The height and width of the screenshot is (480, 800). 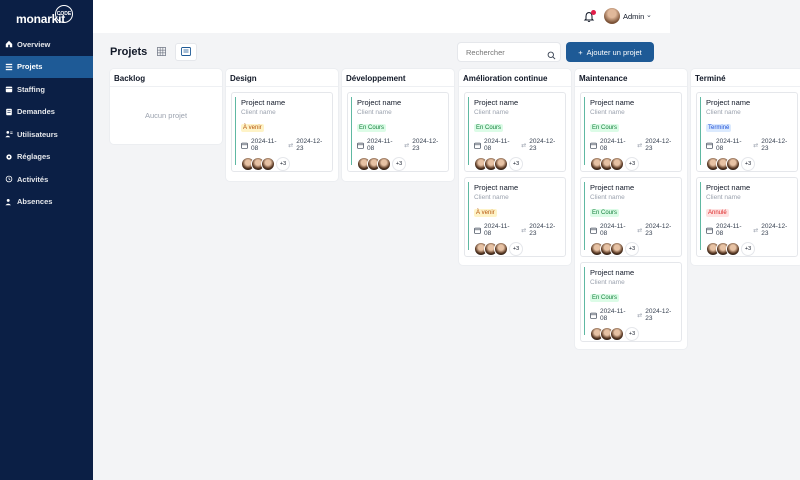 I want to click on chevron-down-icon: ⌄, so click(x=649, y=15).